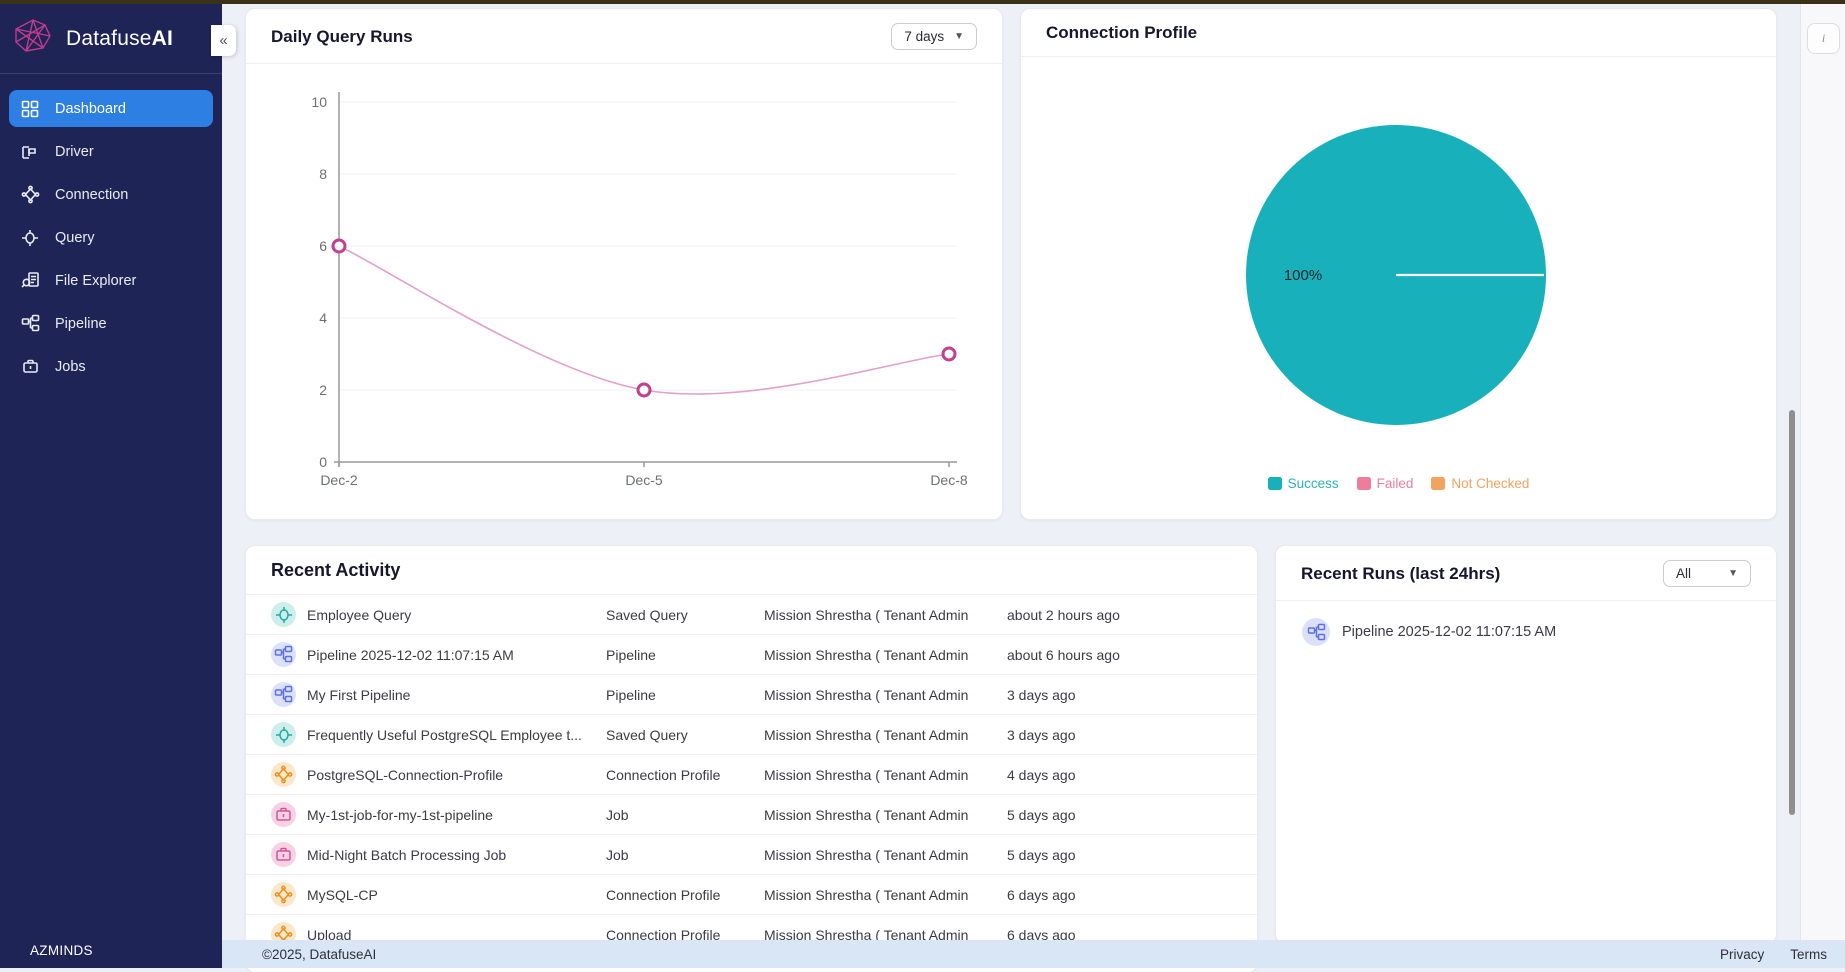  I want to click on privacy-link: Privacy, so click(1742, 954).